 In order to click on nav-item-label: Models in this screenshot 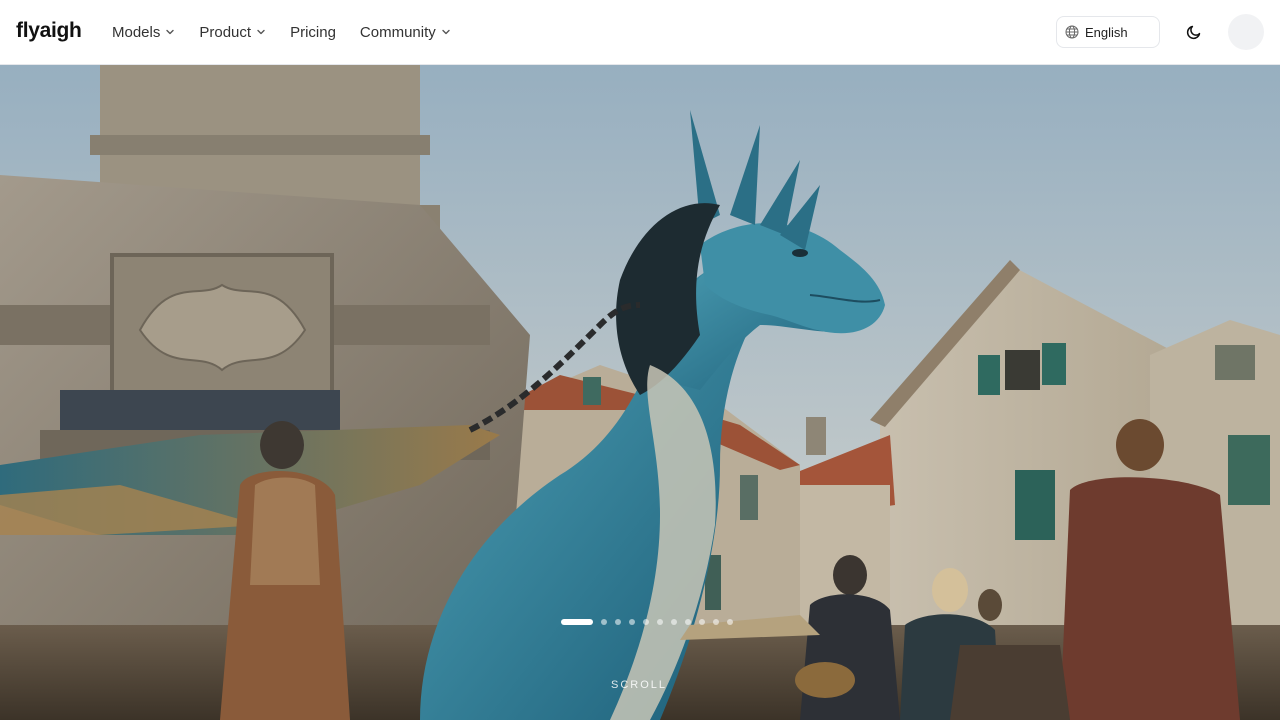, I will do `click(136, 32)`.